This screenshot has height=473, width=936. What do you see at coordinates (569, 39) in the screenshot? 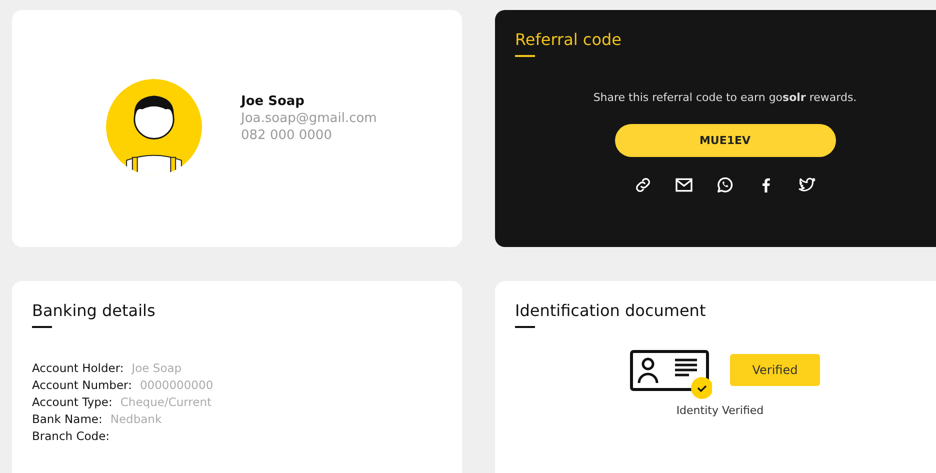
I see `card-title: Referral code` at bounding box center [569, 39].